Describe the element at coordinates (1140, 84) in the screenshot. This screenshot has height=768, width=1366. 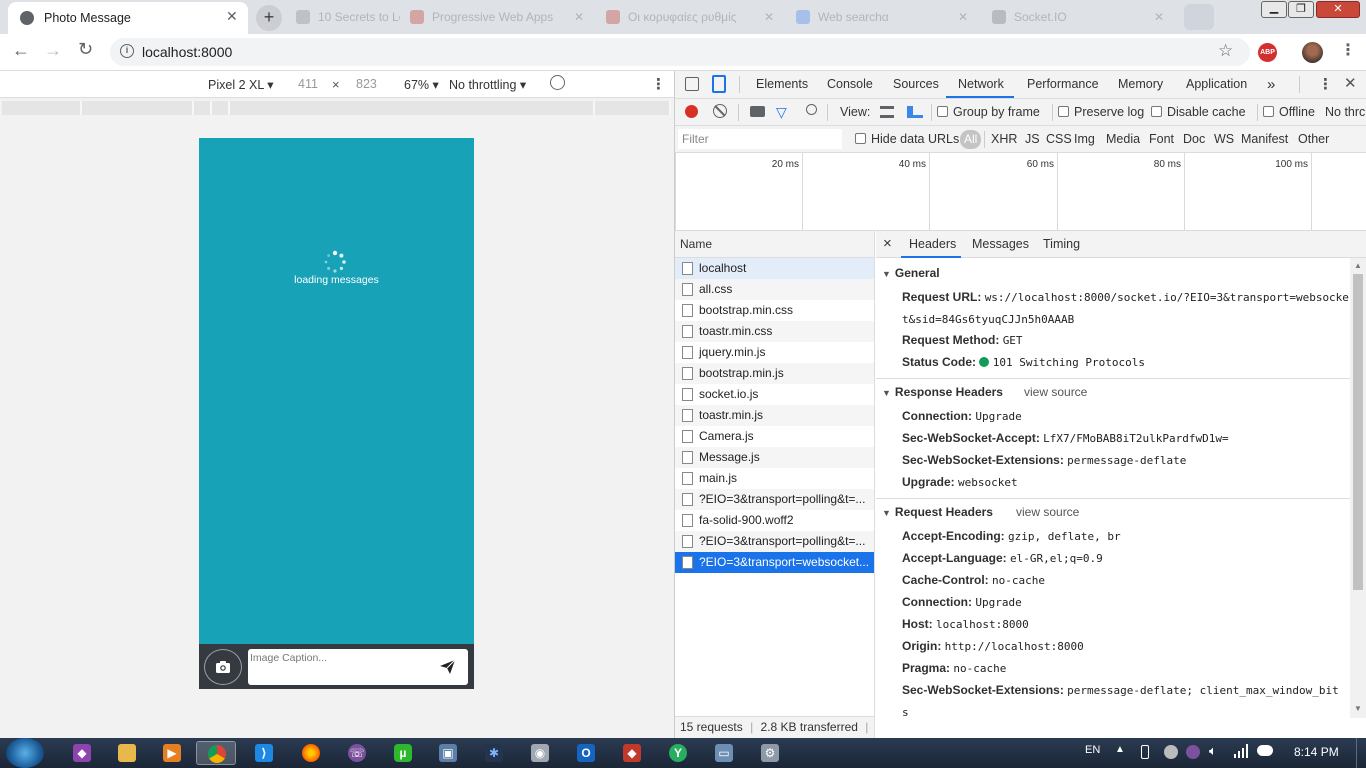
I see `tab-memory: Memory` at that location.